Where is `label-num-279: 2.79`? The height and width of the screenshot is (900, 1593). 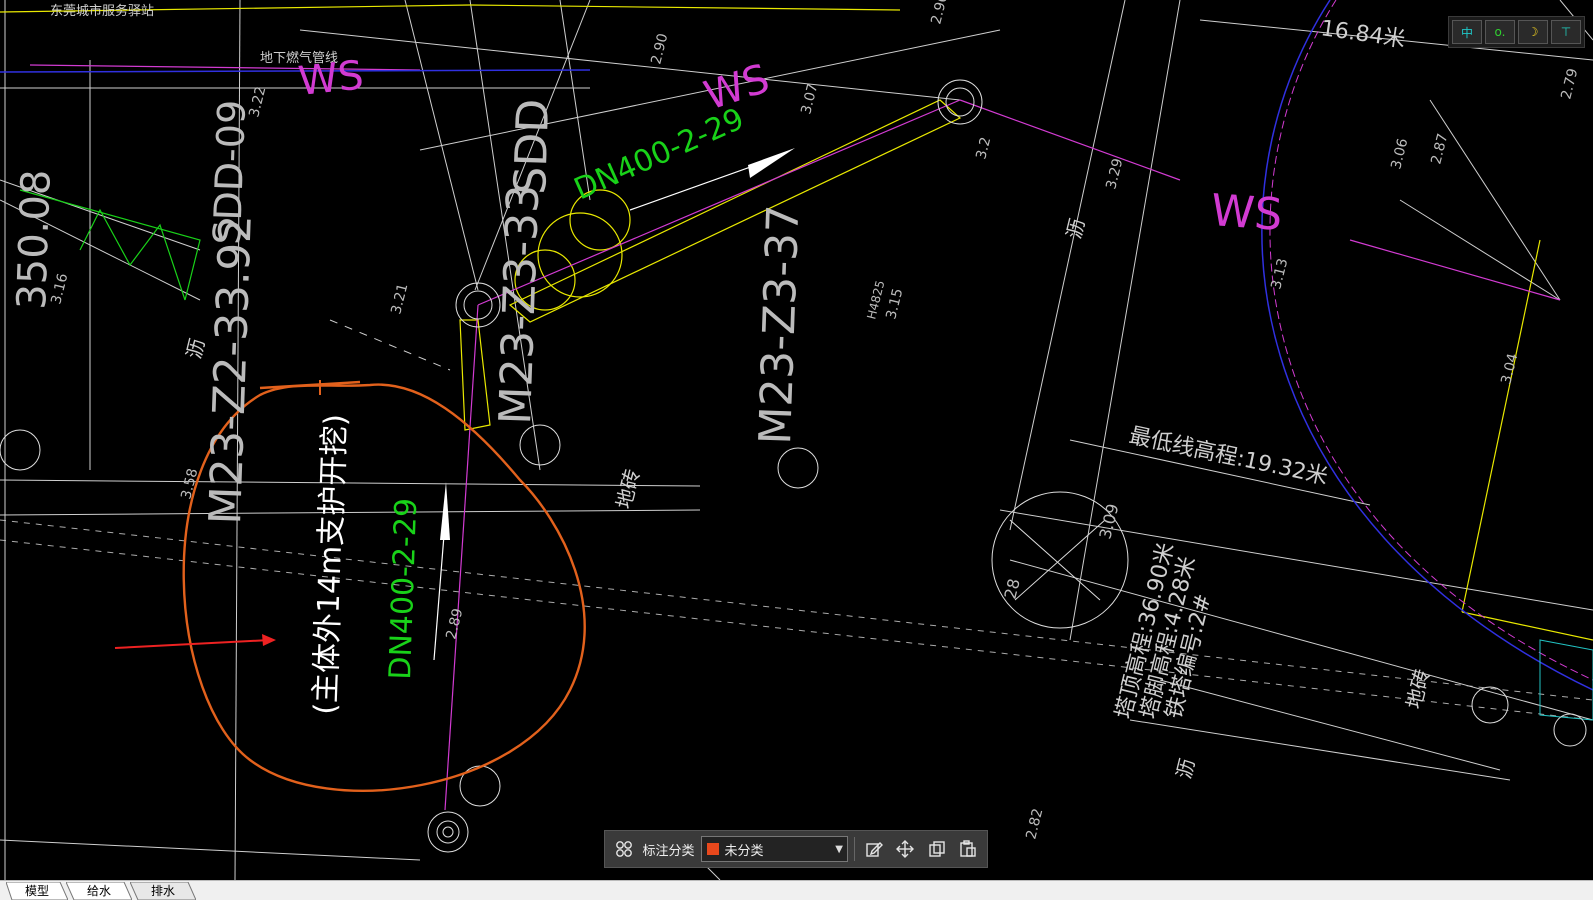 label-num-279: 2.79 is located at coordinates (1569, 84).